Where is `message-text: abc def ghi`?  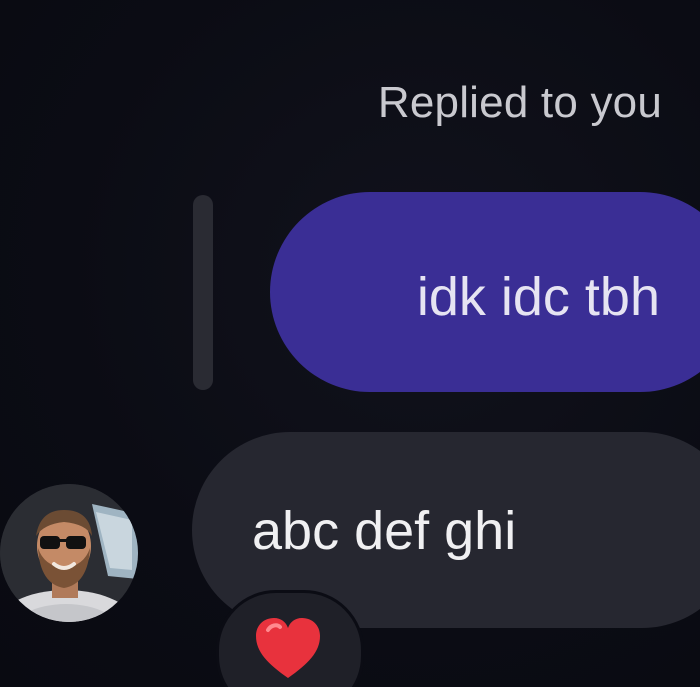 message-text: abc def ghi is located at coordinates (384, 531).